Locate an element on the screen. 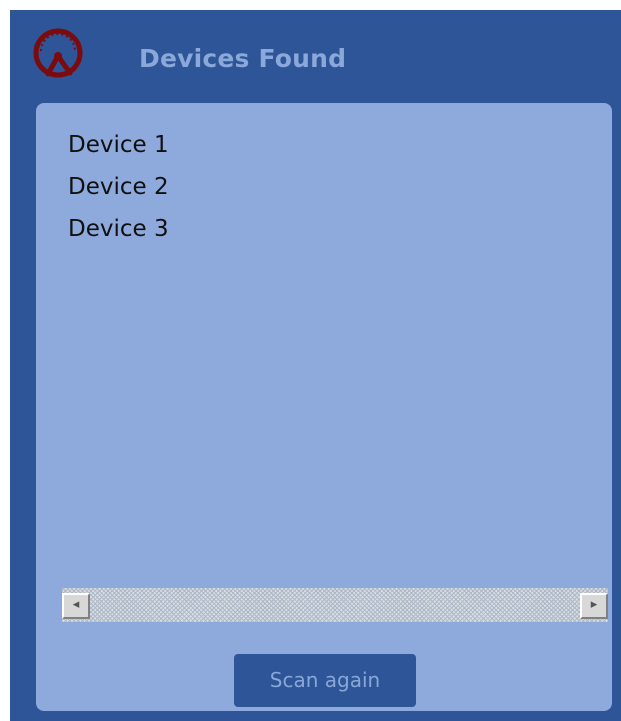 The image size is (621, 721). scroll-right-button: ▸ is located at coordinates (594, 606).